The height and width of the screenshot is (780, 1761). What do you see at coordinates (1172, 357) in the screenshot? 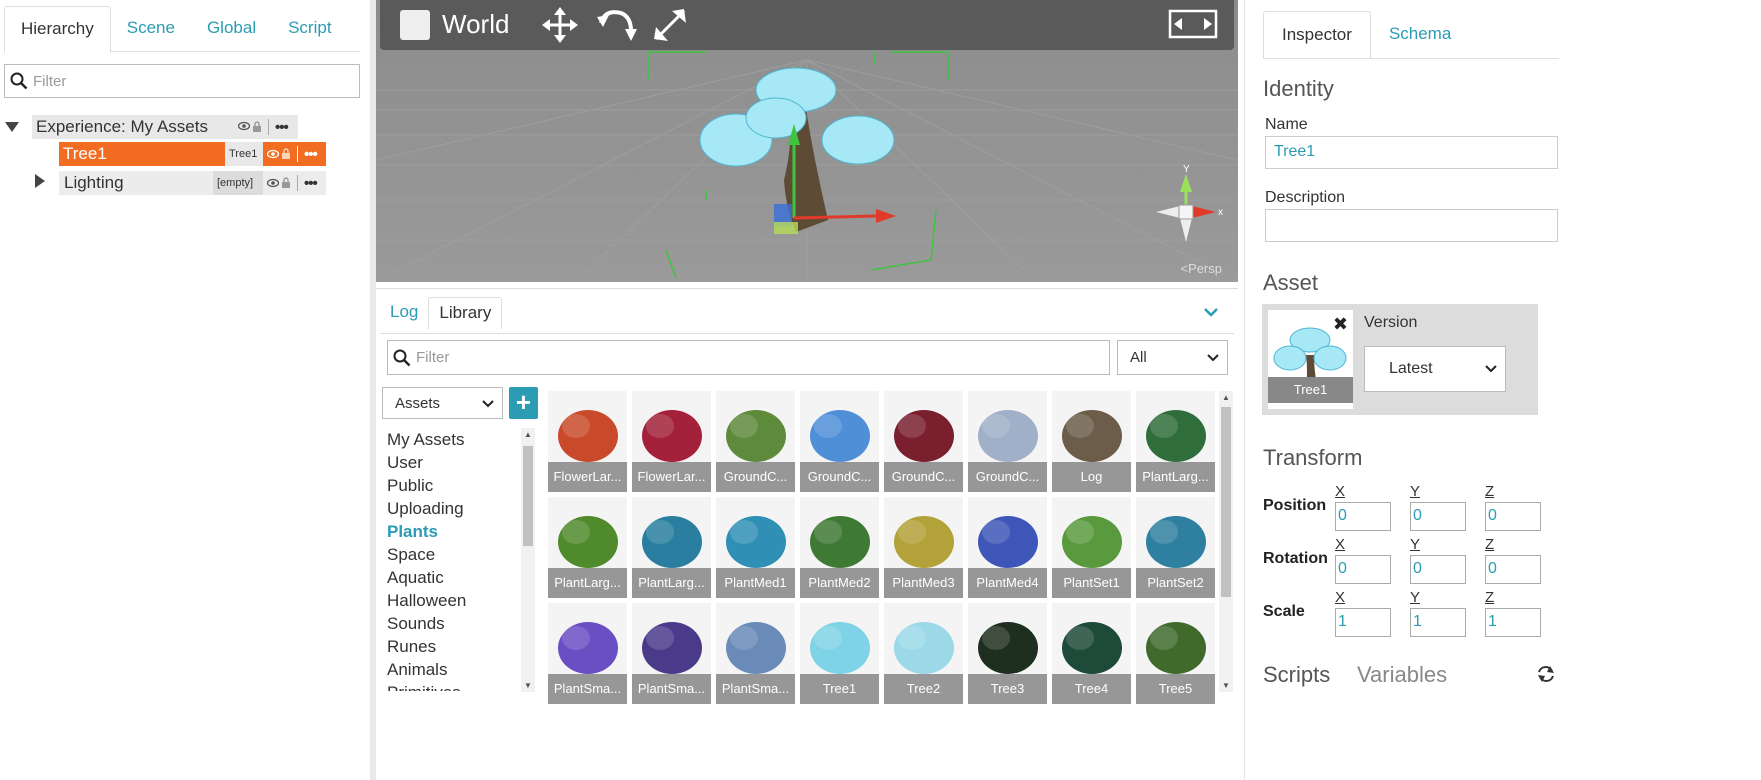
I see `type-filter-select: All` at bounding box center [1172, 357].